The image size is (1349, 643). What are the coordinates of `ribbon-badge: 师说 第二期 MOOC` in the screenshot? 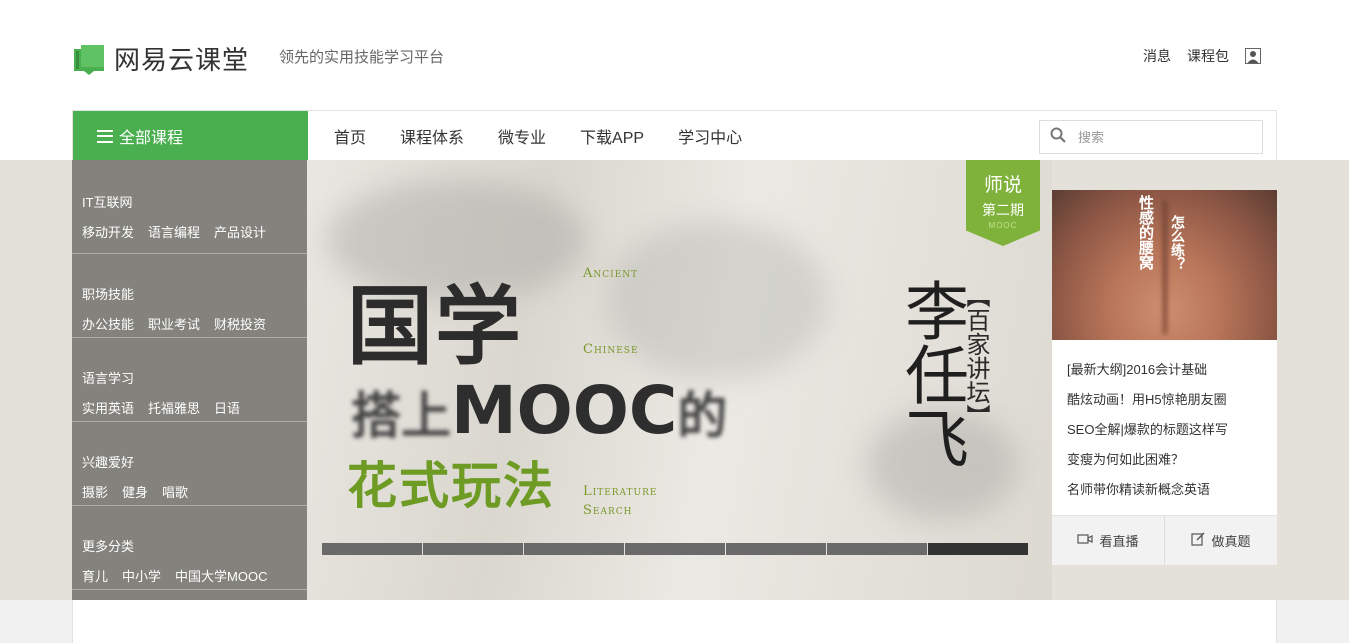 It's located at (1003, 203).